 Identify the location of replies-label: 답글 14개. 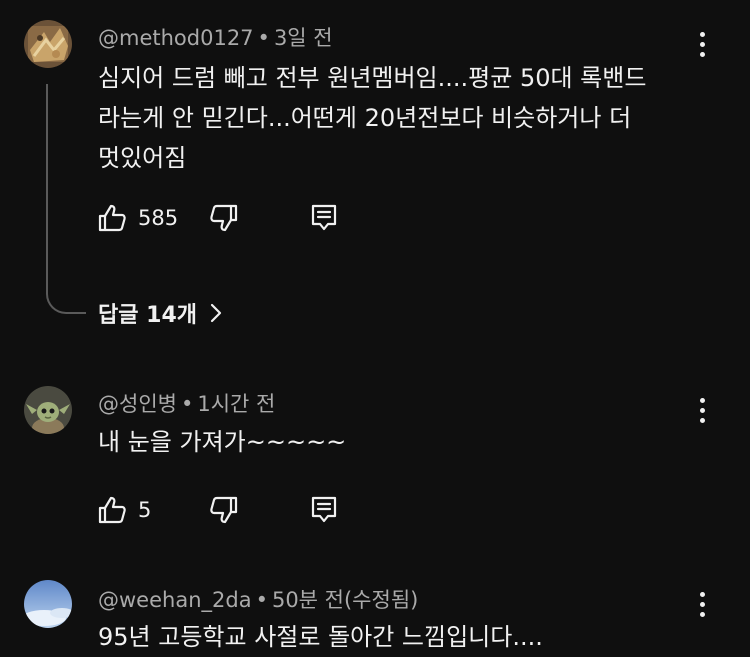
(147, 315).